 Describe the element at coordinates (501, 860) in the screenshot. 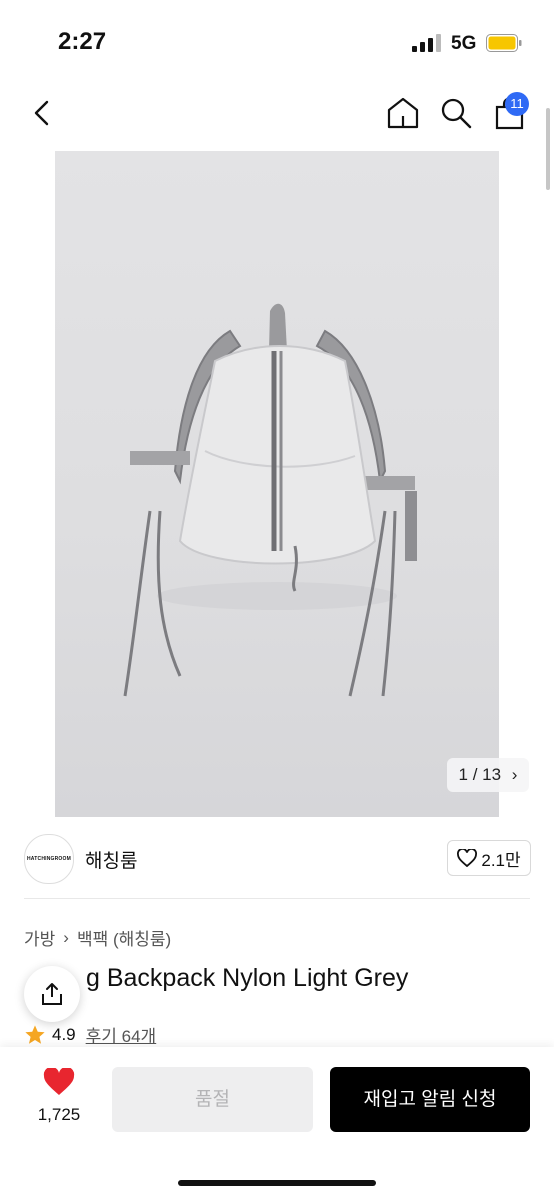

I see `brand-like-count: 2.1만` at that location.